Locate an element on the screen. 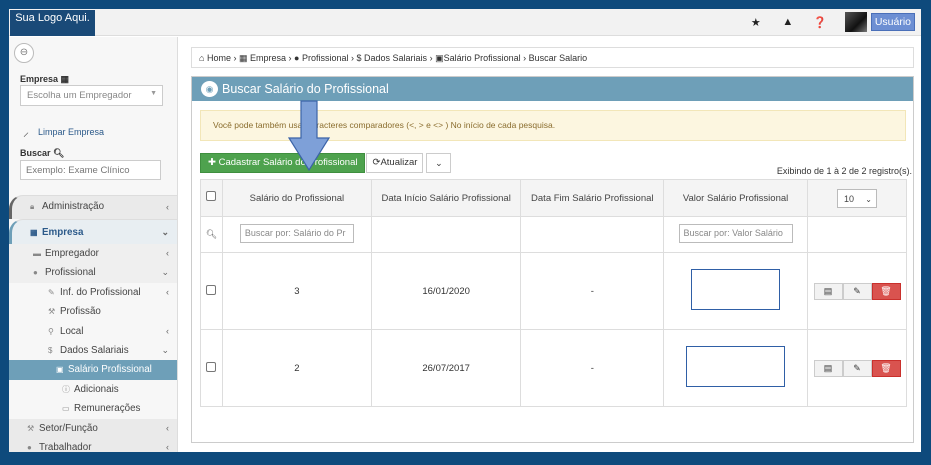  sidebar-item-profissao: ⚒ Profissão is located at coordinates (93, 312).